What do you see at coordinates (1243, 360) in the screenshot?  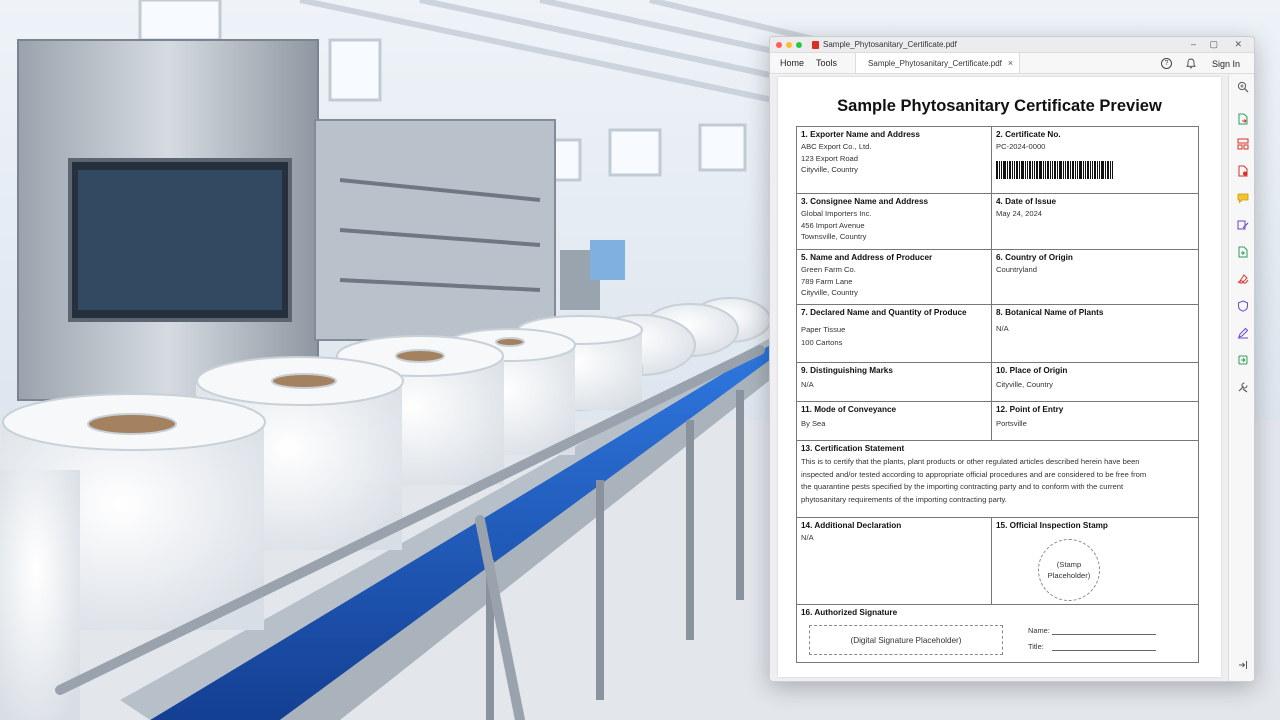 I see `compress-icon` at bounding box center [1243, 360].